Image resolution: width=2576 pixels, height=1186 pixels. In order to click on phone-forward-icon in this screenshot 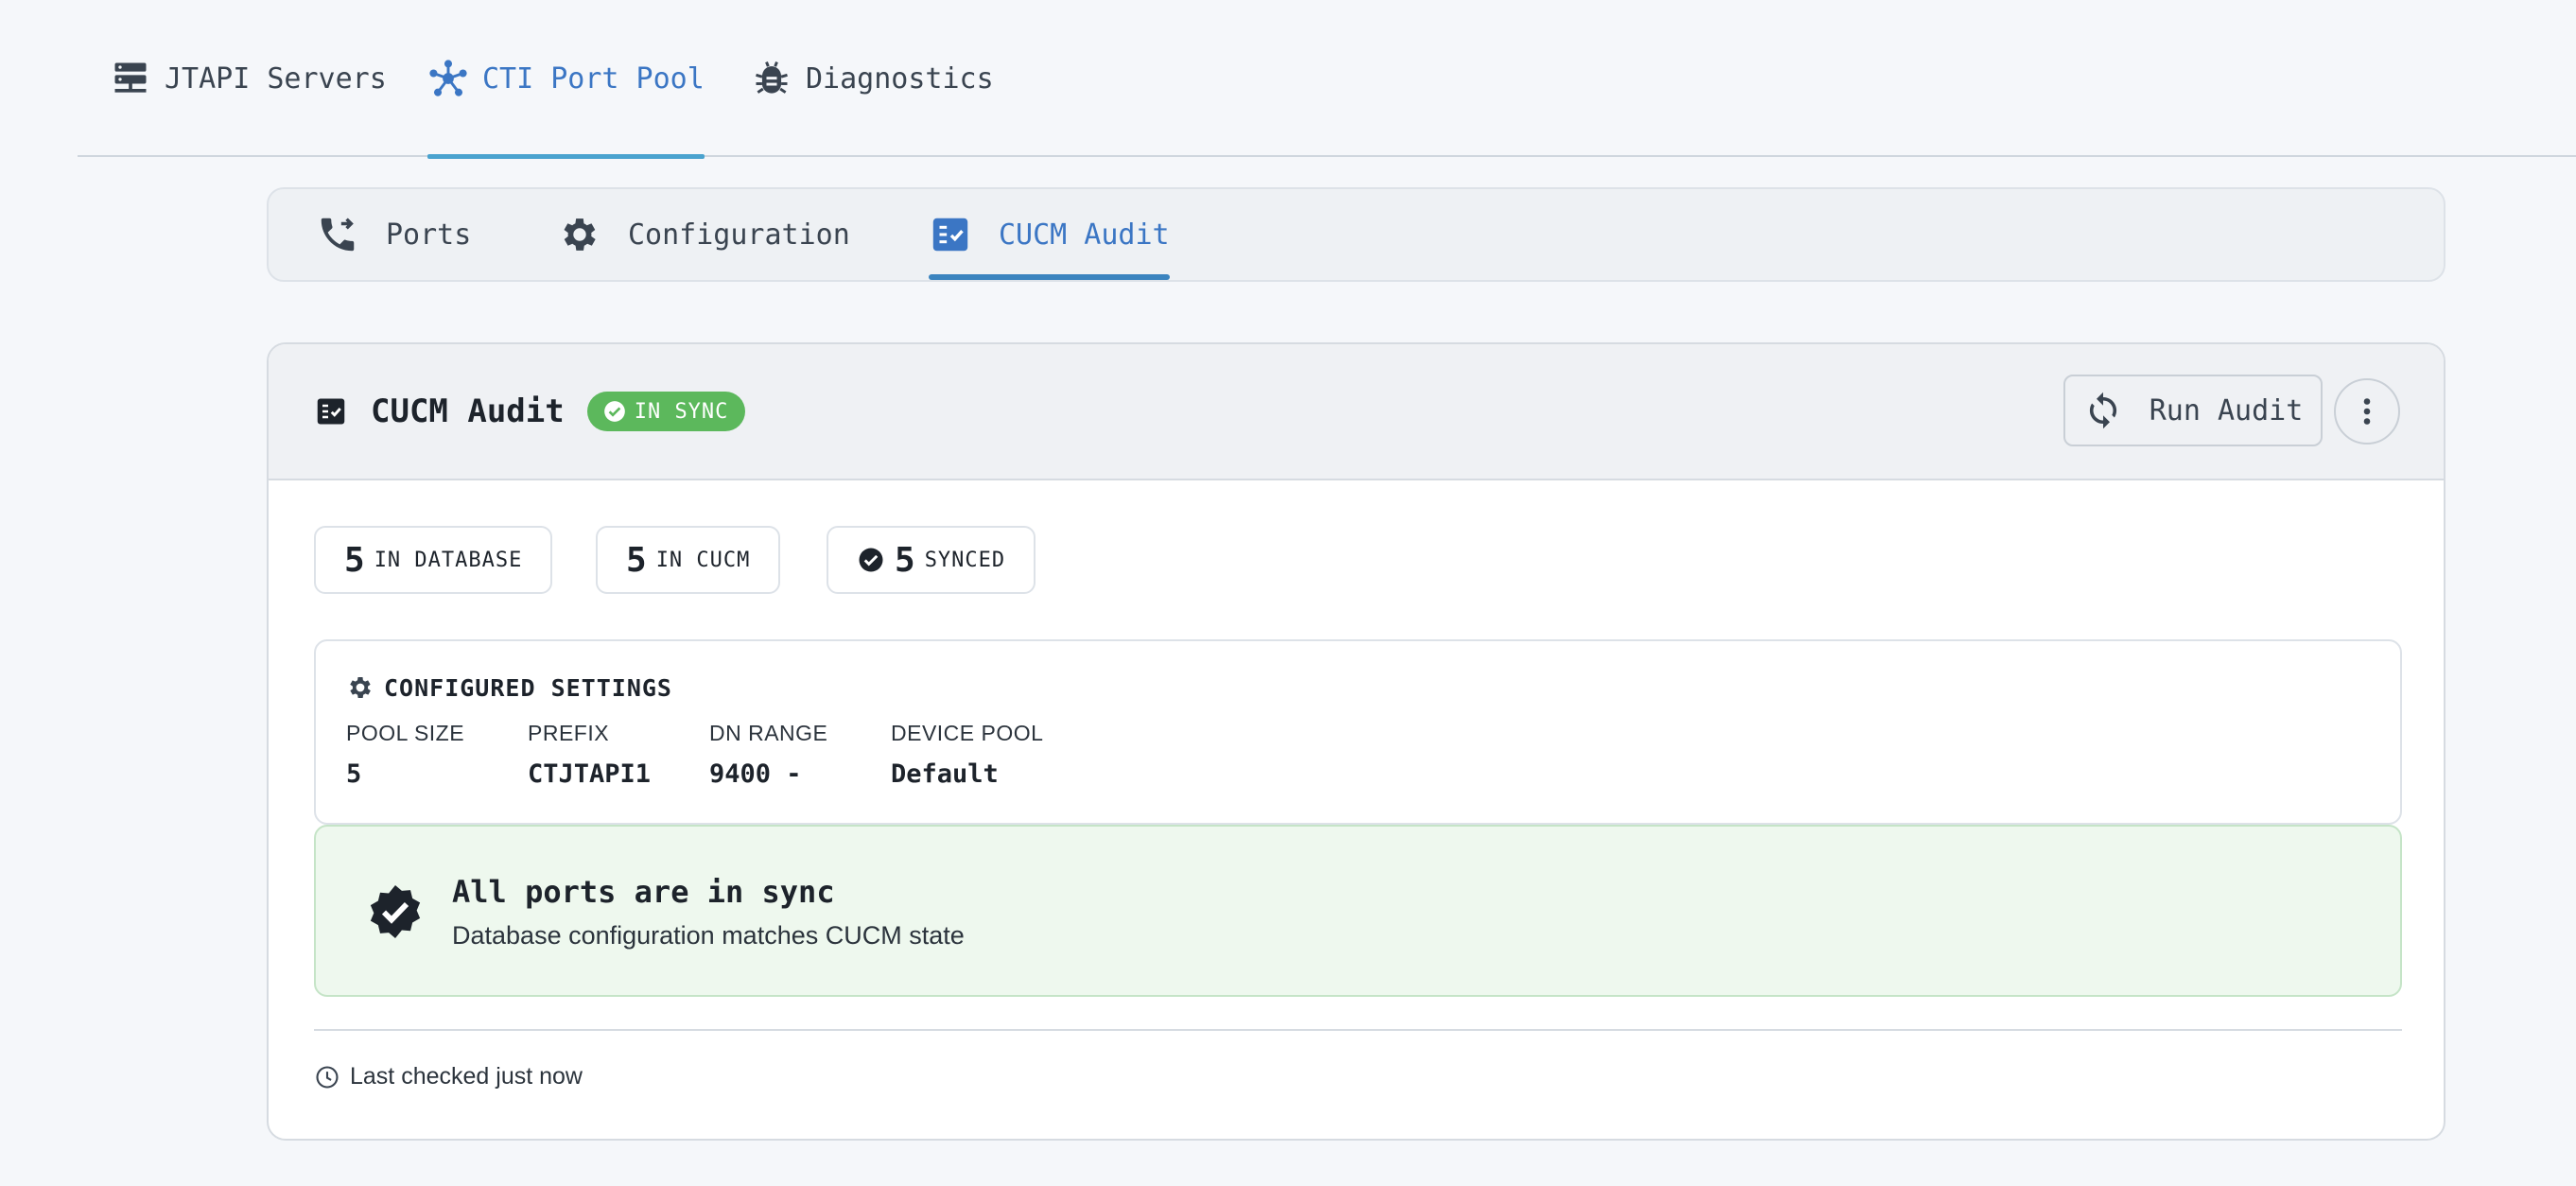, I will do `click(338, 235)`.